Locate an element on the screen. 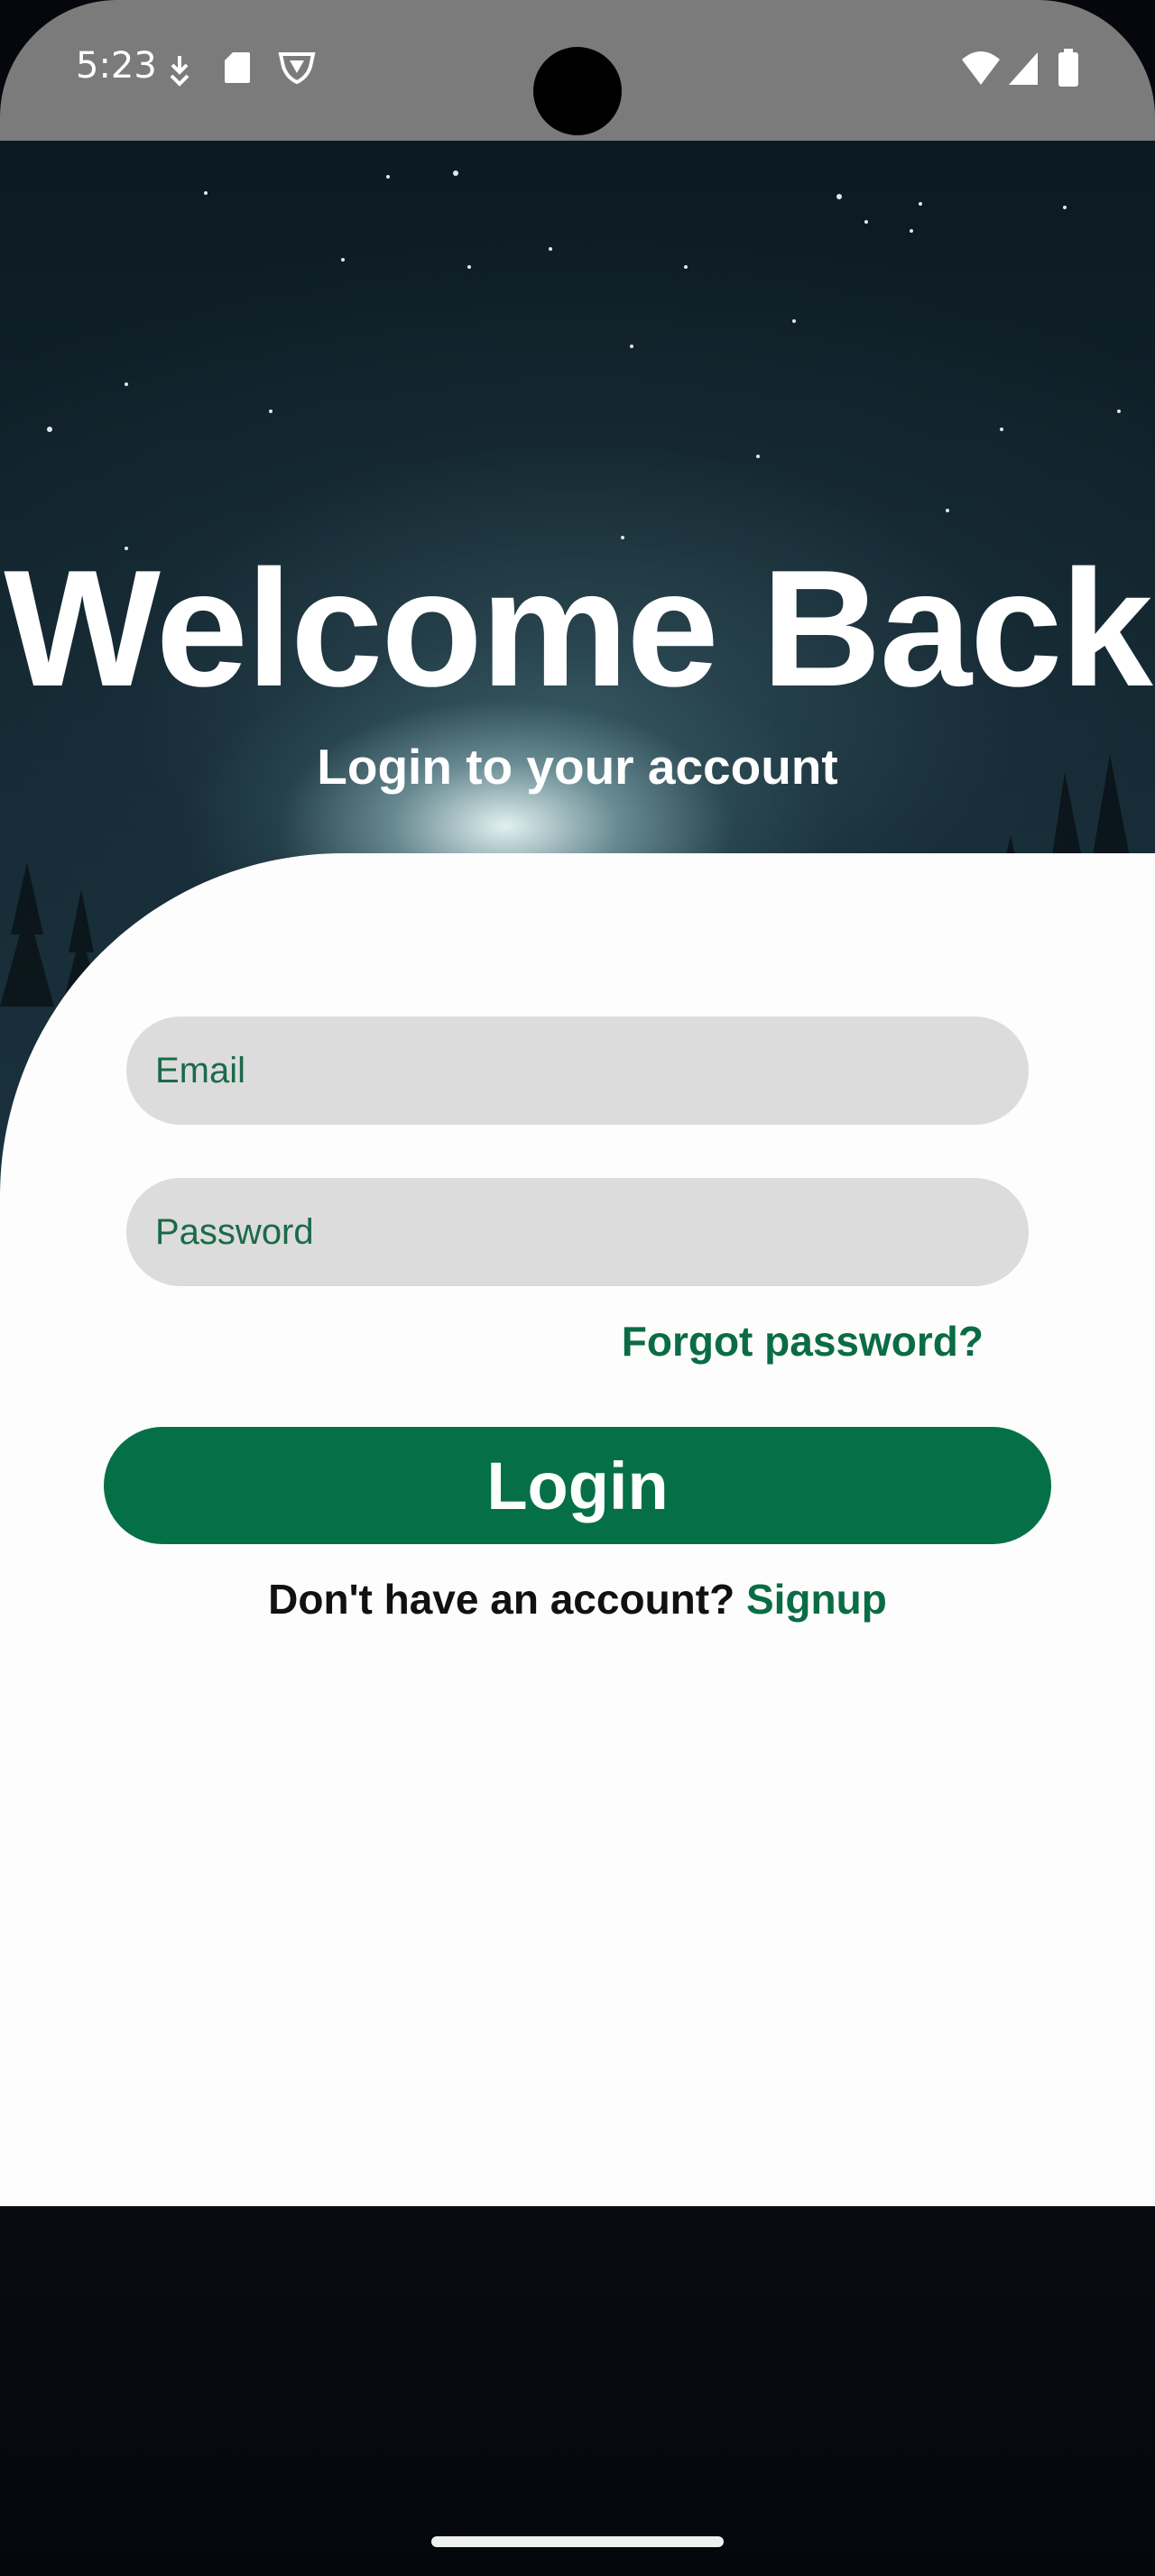 The height and width of the screenshot is (2576, 1155). signup-row: Don't have an account? Signup is located at coordinates (577, 1599).